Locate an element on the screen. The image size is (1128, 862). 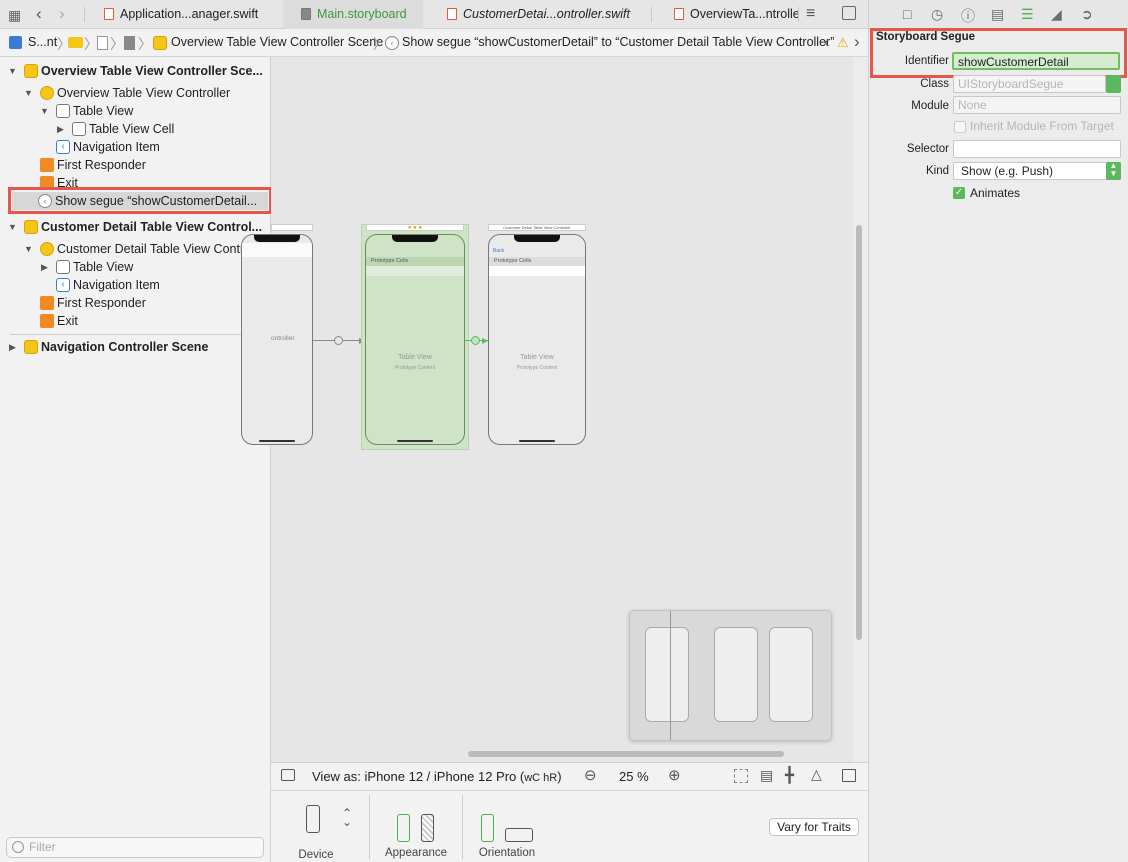
module-field: None is located at coordinates (1037, 105).